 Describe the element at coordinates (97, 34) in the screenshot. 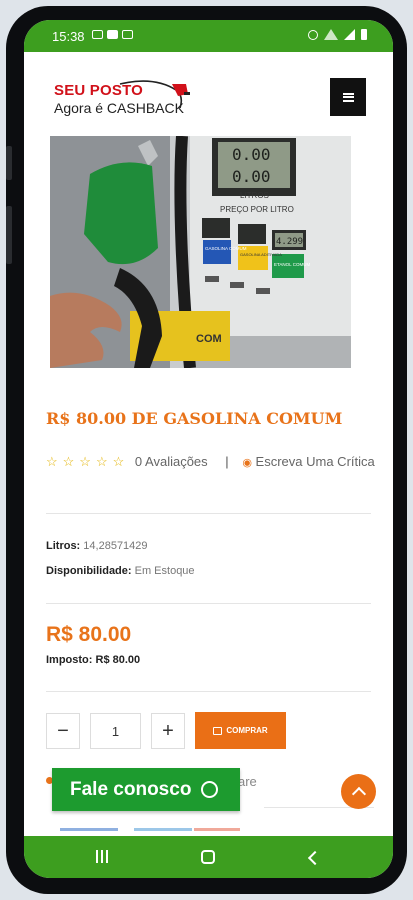

I see `image-icon` at that location.